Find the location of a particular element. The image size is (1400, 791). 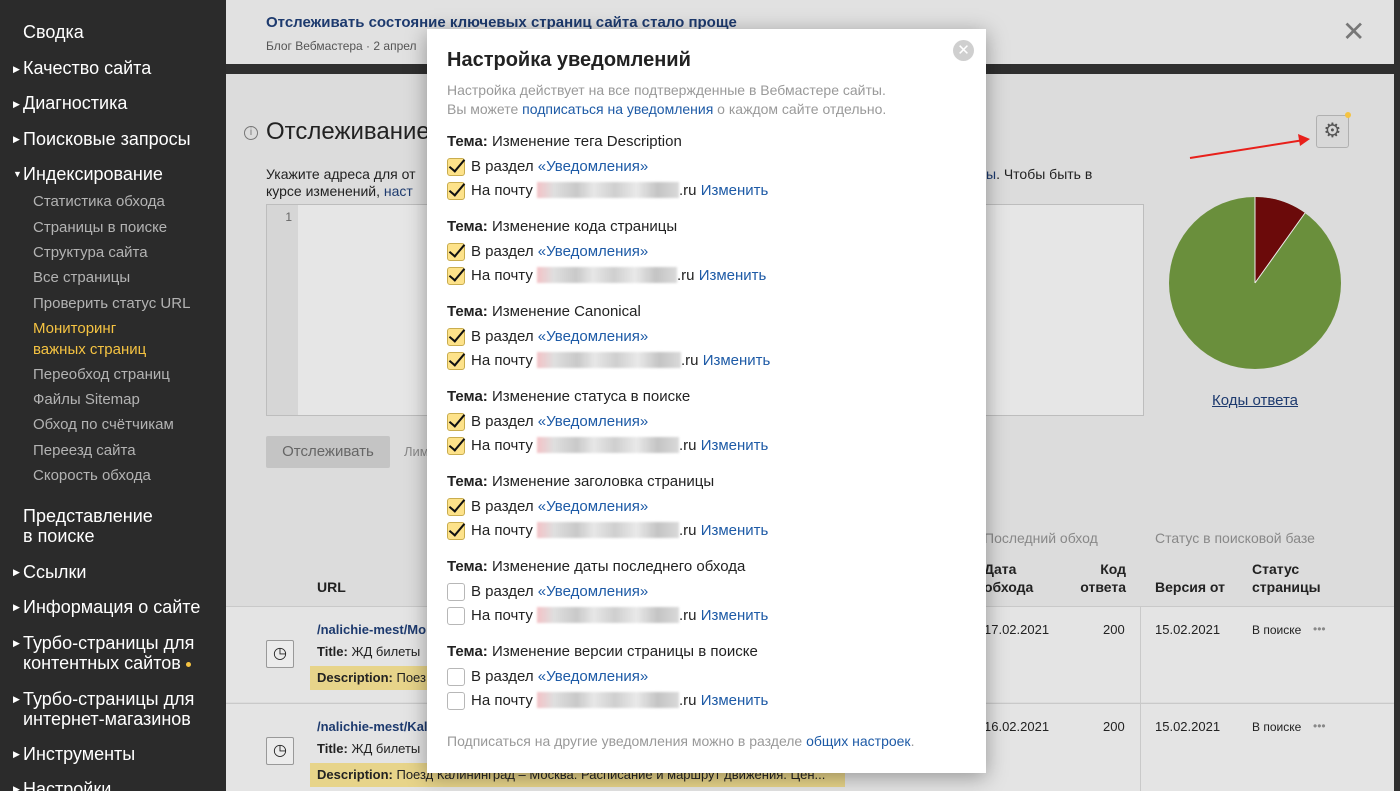

sidebar-subitem-recrawl: Переобход страниц is located at coordinates (101, 374).